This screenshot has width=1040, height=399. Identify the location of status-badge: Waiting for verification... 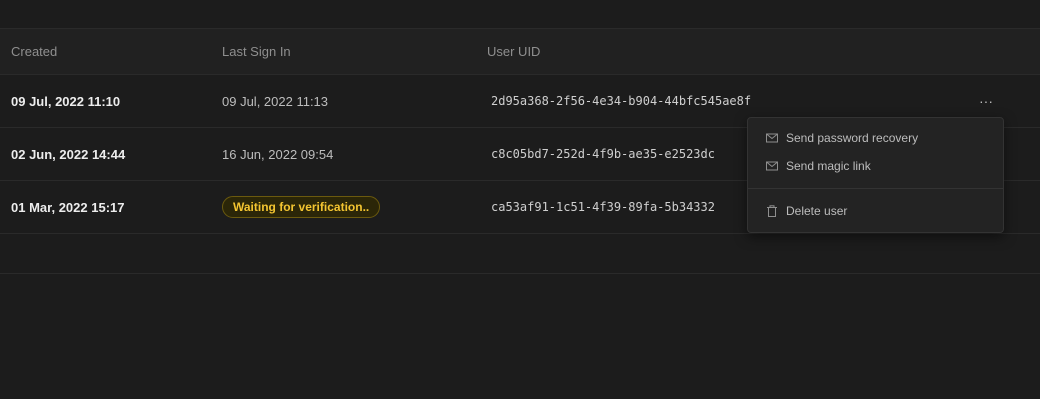
(301, 207).